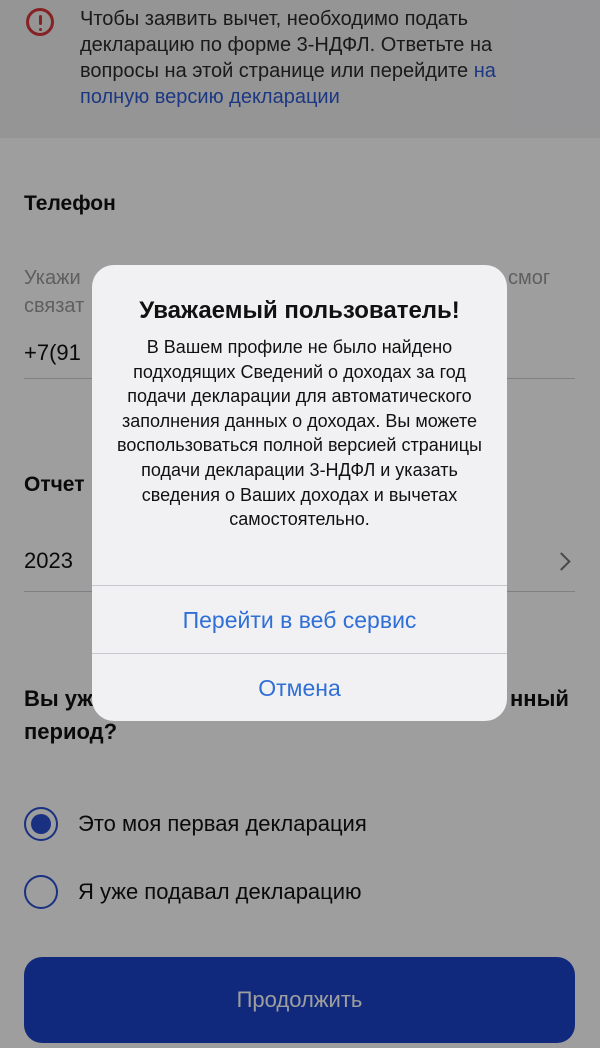  Describe the element at coordinates (299, 620) in the screenshot. I see `go-to-web-service-button: Перейти в веб сервис` at that location.